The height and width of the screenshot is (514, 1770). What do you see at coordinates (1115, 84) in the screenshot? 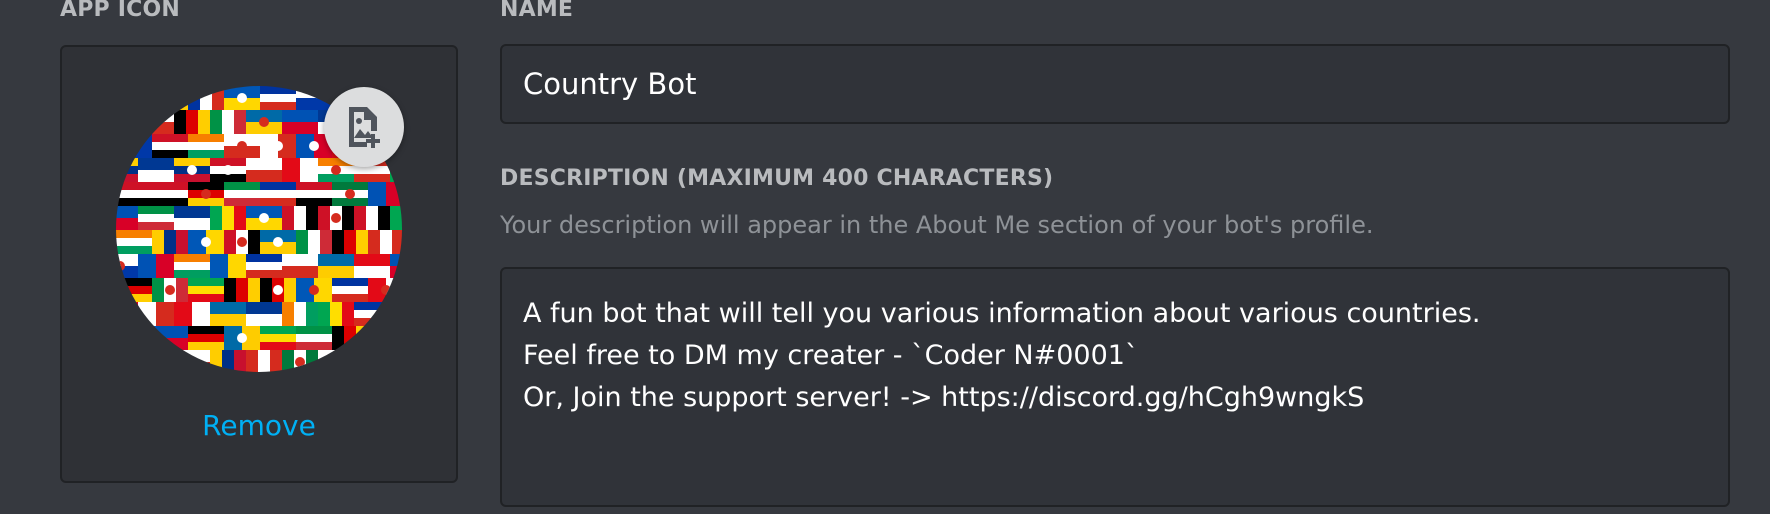
I see `name-input: Country Bot` at bounding box center [1115, 84].